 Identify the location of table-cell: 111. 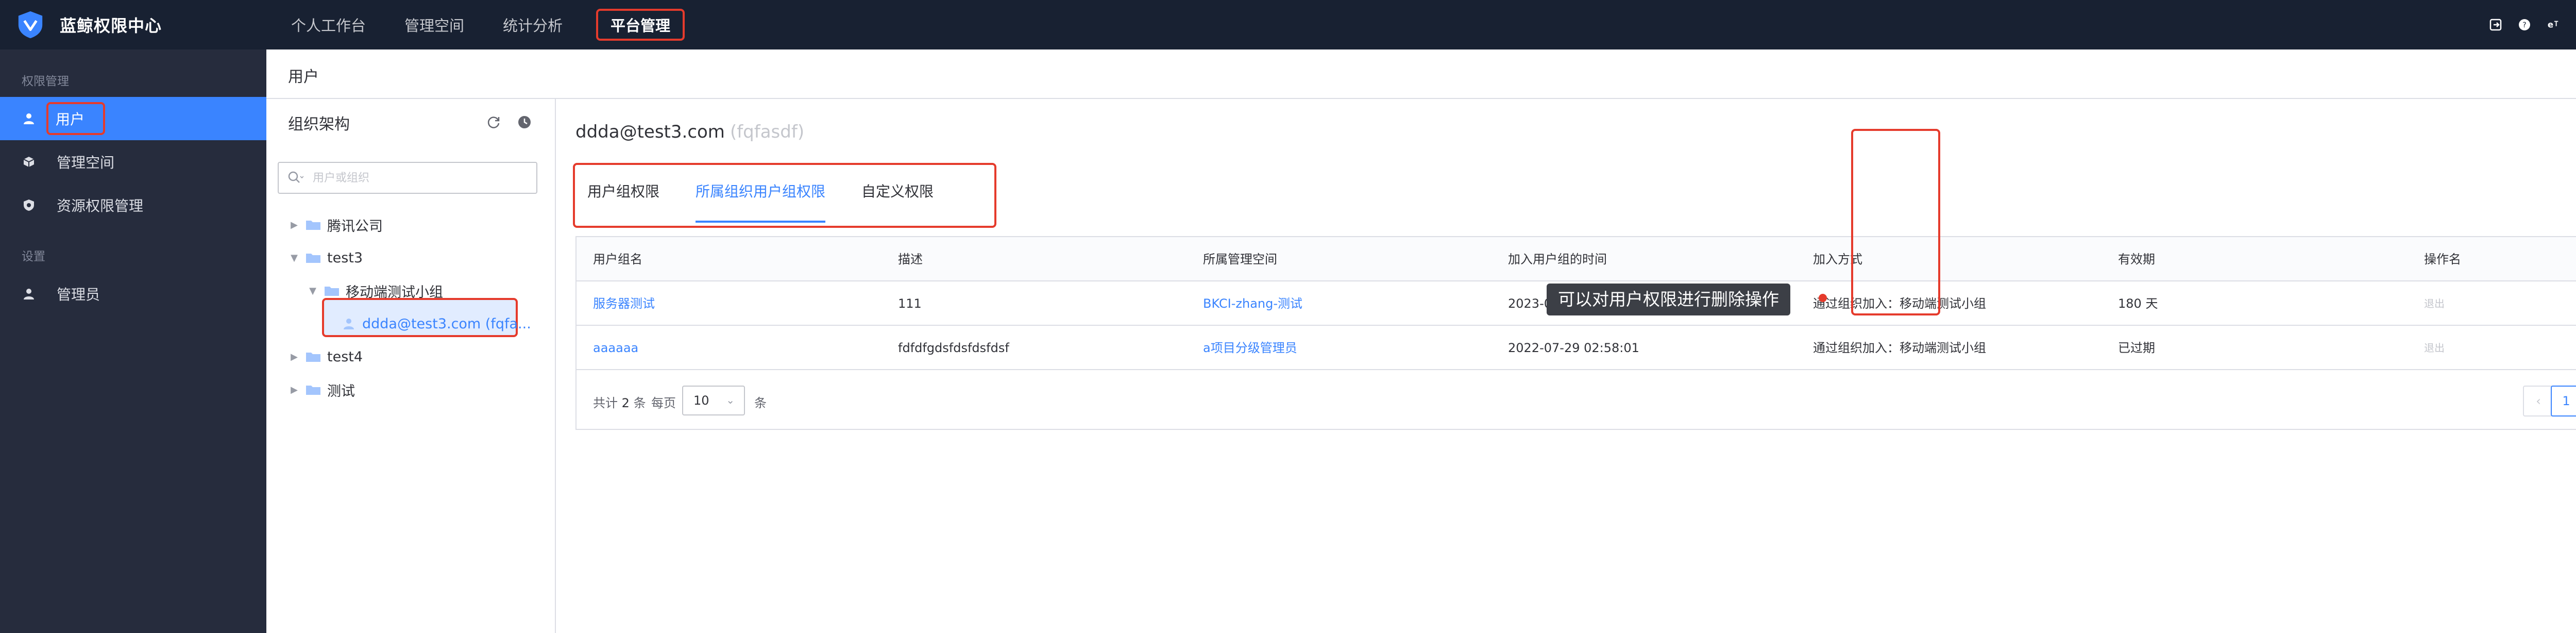
(910, 303).